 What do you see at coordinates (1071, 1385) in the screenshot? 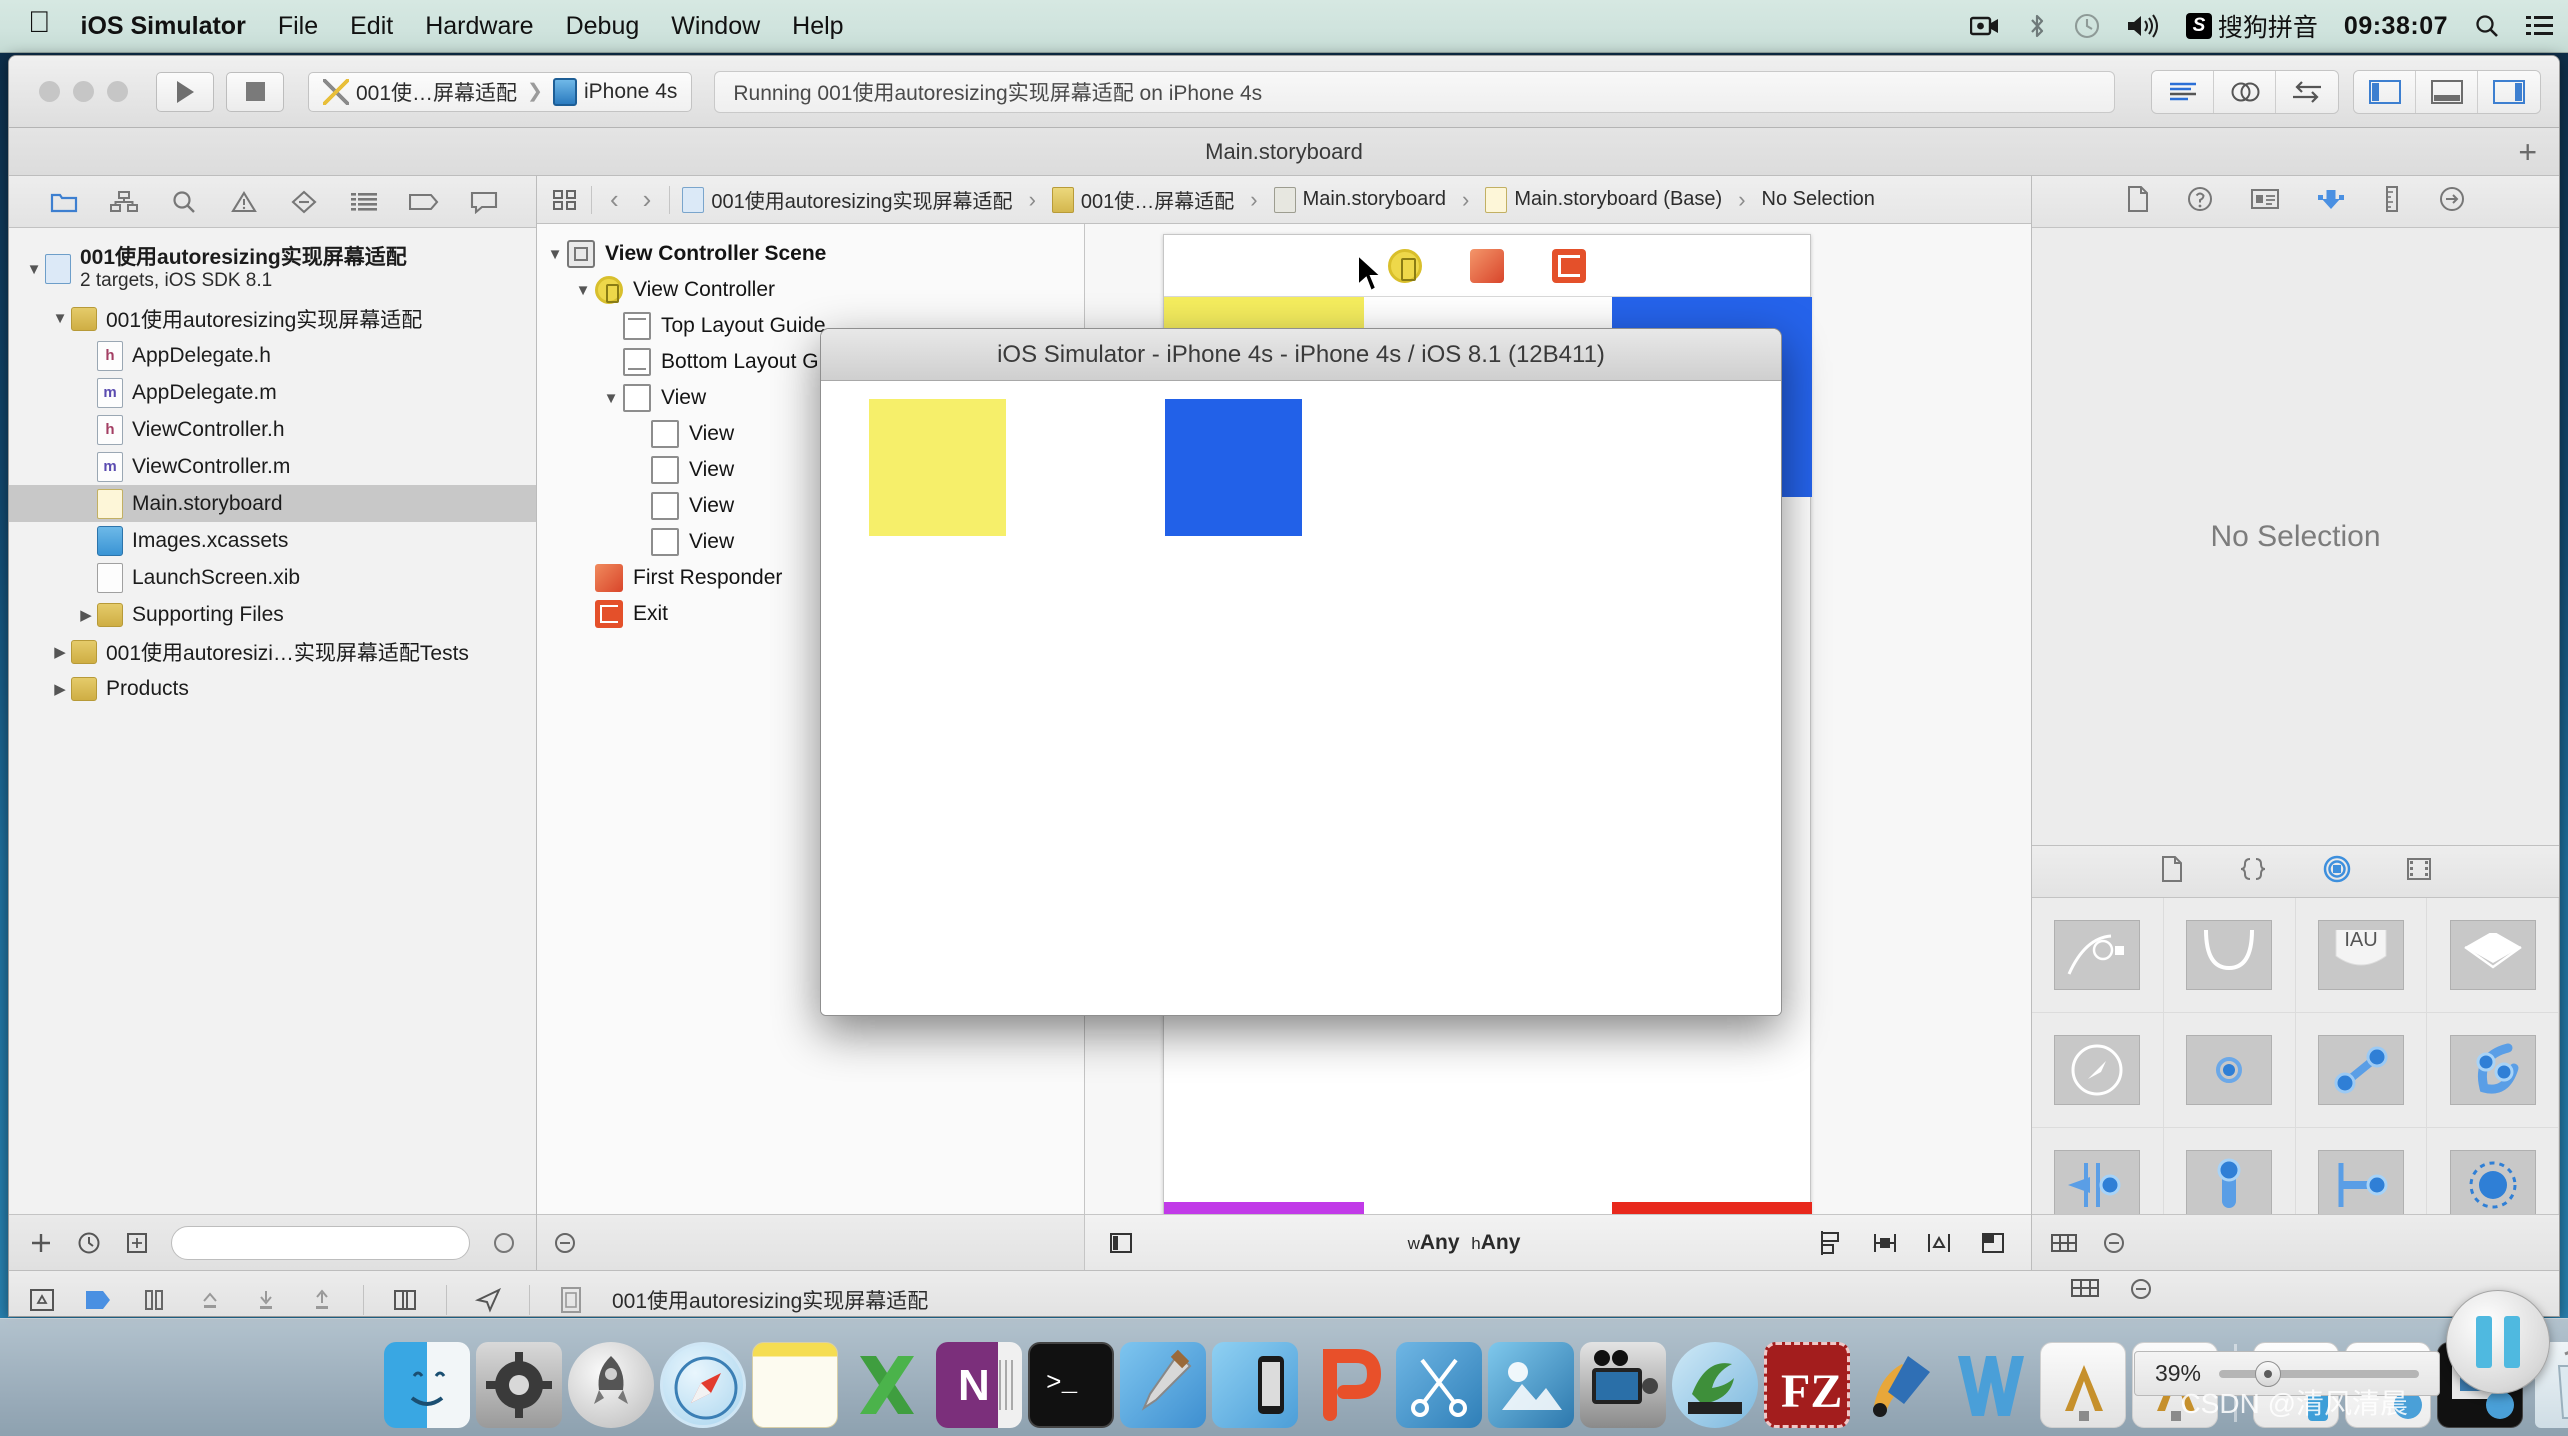
I see `terminal-icon: >_` at bounding box center [1071, 1385].